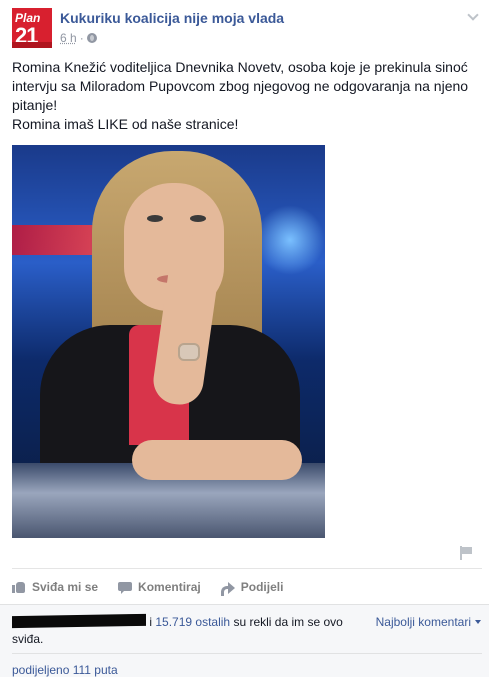 Image resolution: width=489 pixels, height=677 pixels. I want to click on share-button: Podijeli, so click(252, 587).